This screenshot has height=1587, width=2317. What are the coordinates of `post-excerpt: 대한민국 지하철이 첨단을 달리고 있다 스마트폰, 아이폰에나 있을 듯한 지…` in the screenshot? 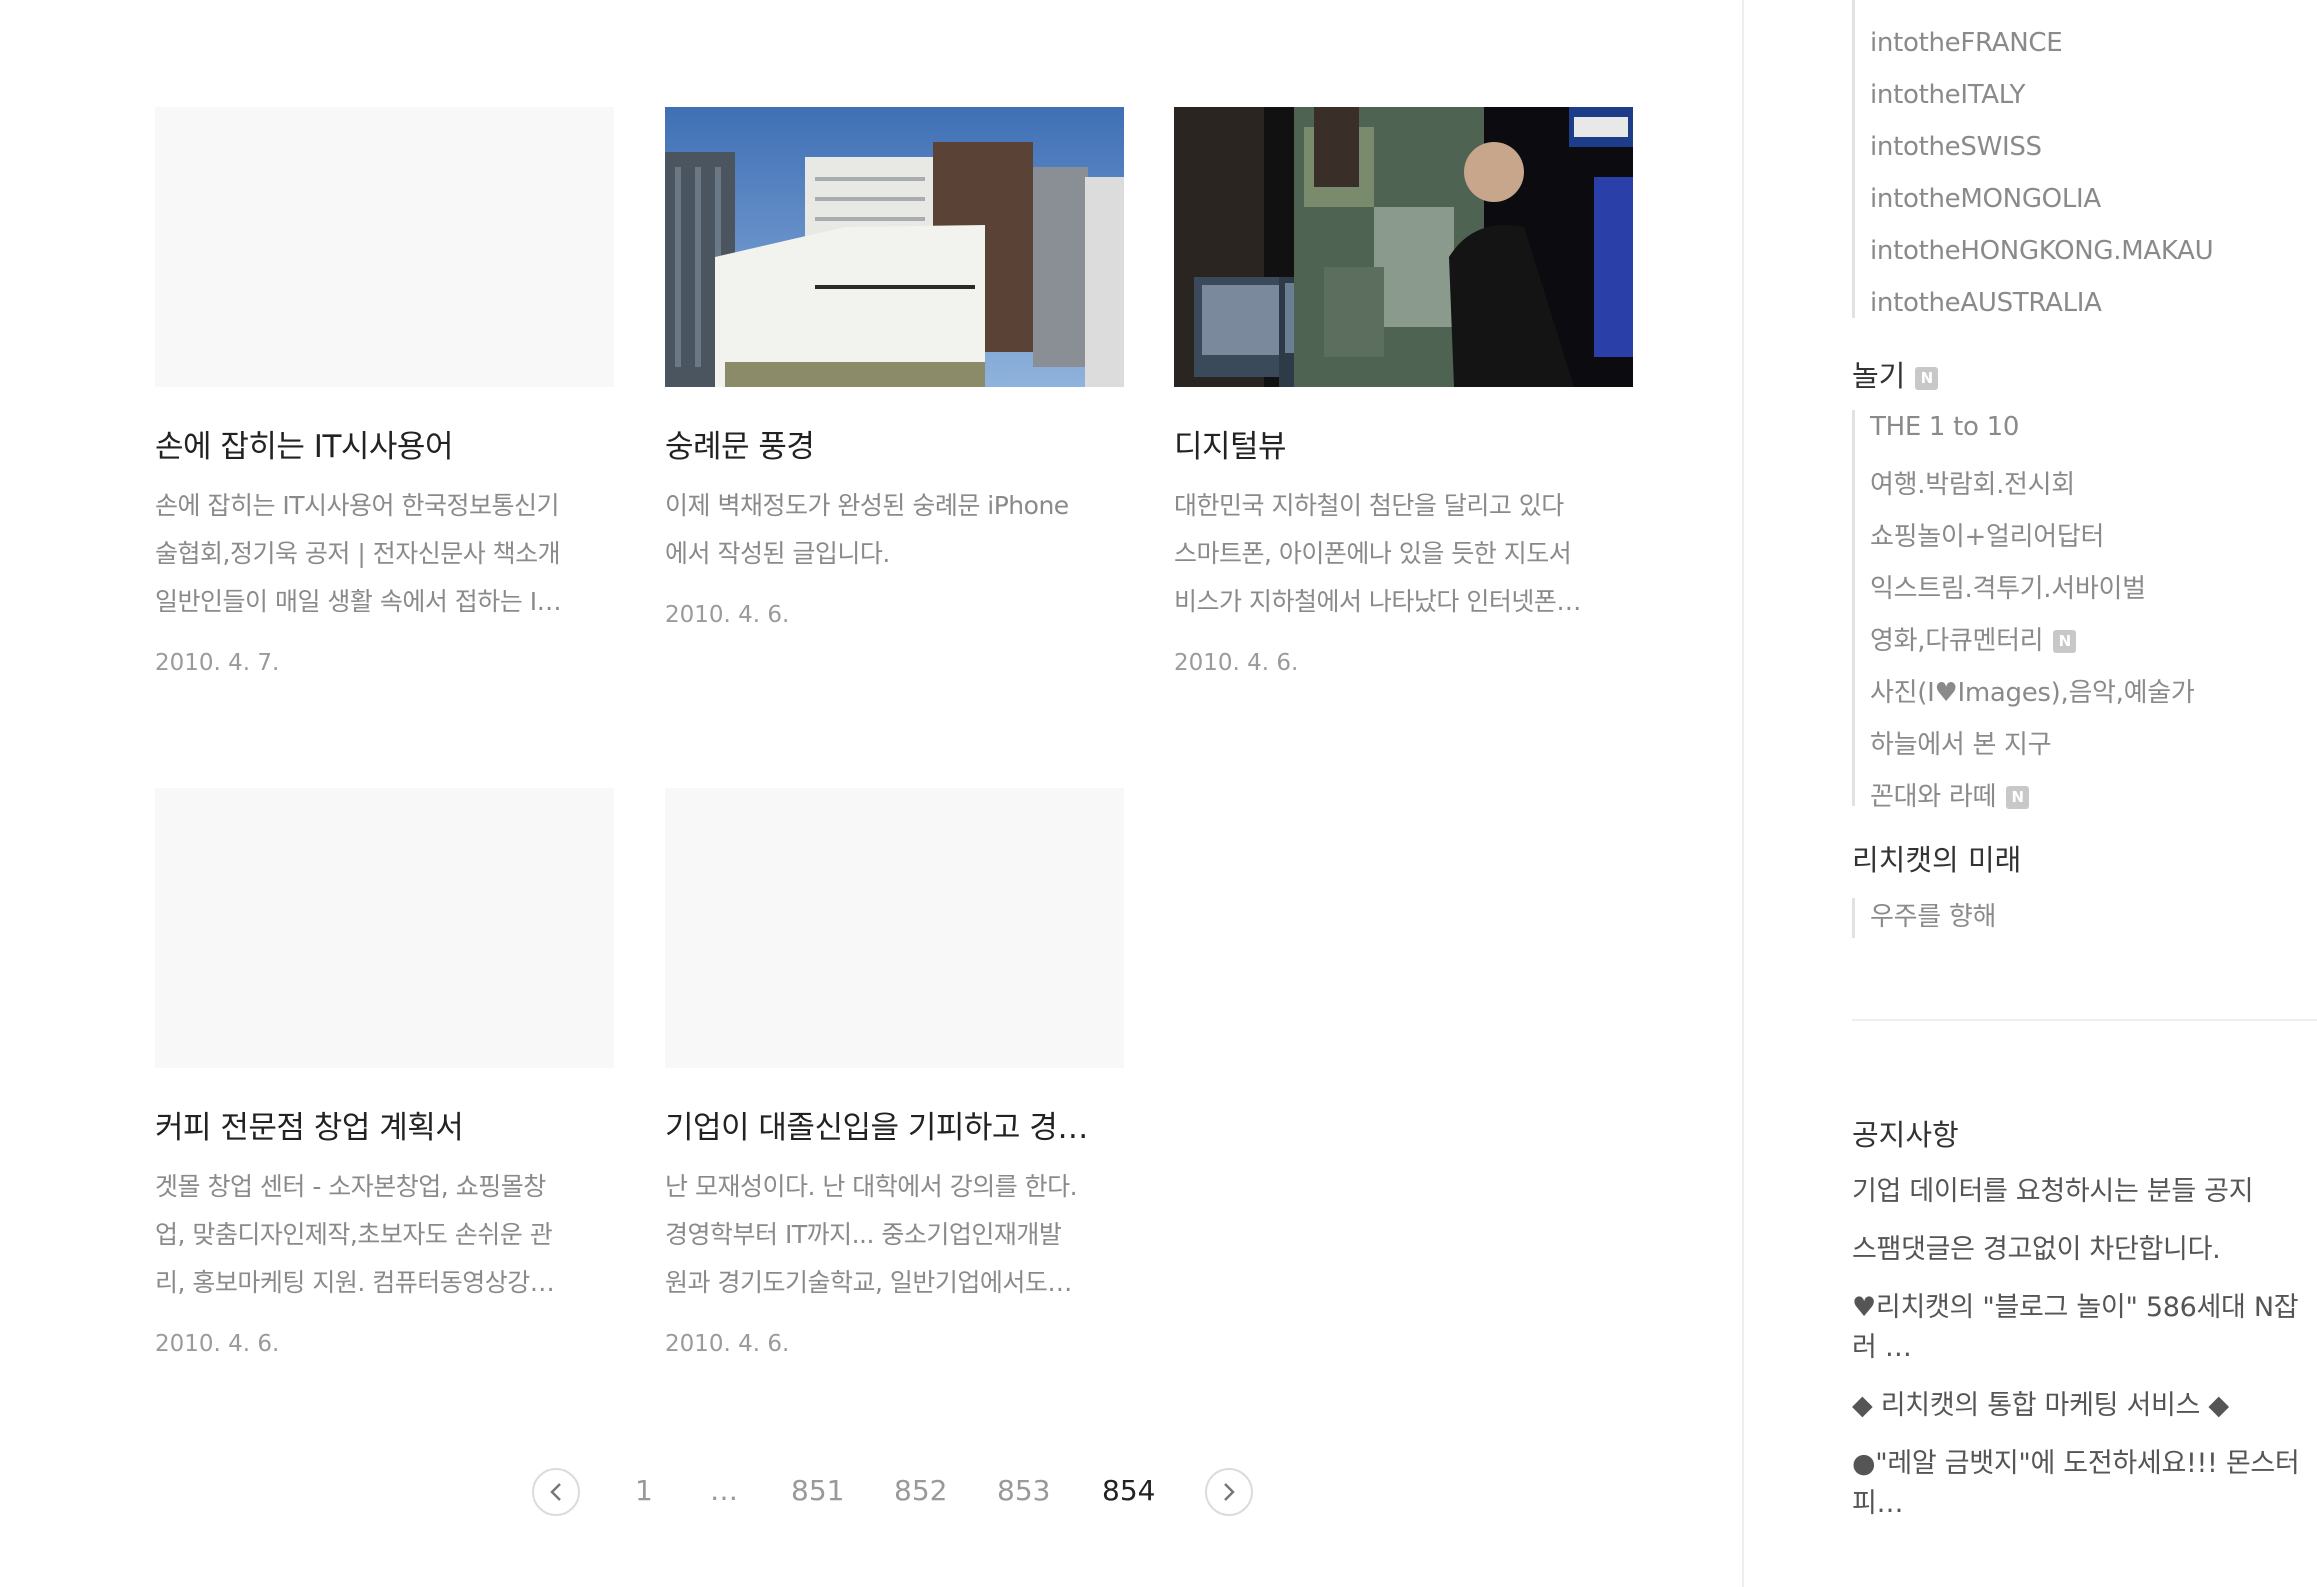 It's located at (1403, 554).